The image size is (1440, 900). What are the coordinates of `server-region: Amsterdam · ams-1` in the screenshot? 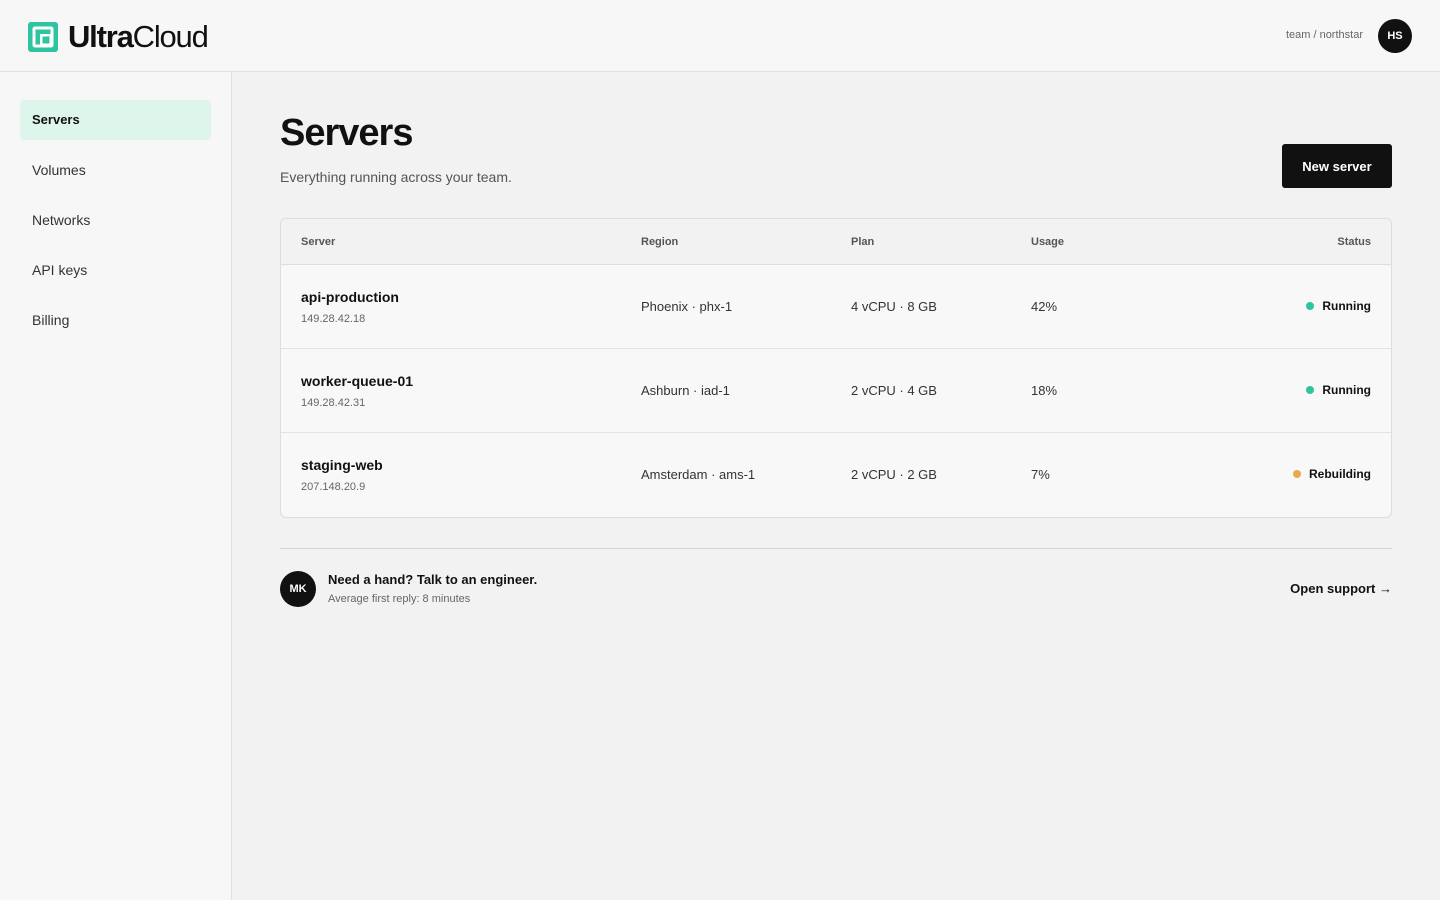 It's located at (698, 474).